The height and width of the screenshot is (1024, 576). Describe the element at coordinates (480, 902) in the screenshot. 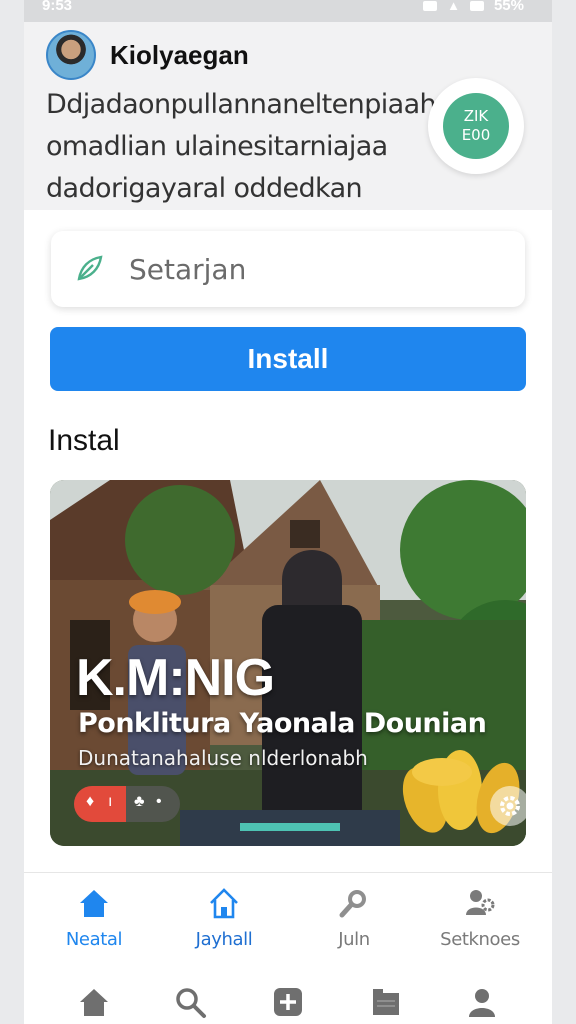

I see `settings-people-icon` at that location.